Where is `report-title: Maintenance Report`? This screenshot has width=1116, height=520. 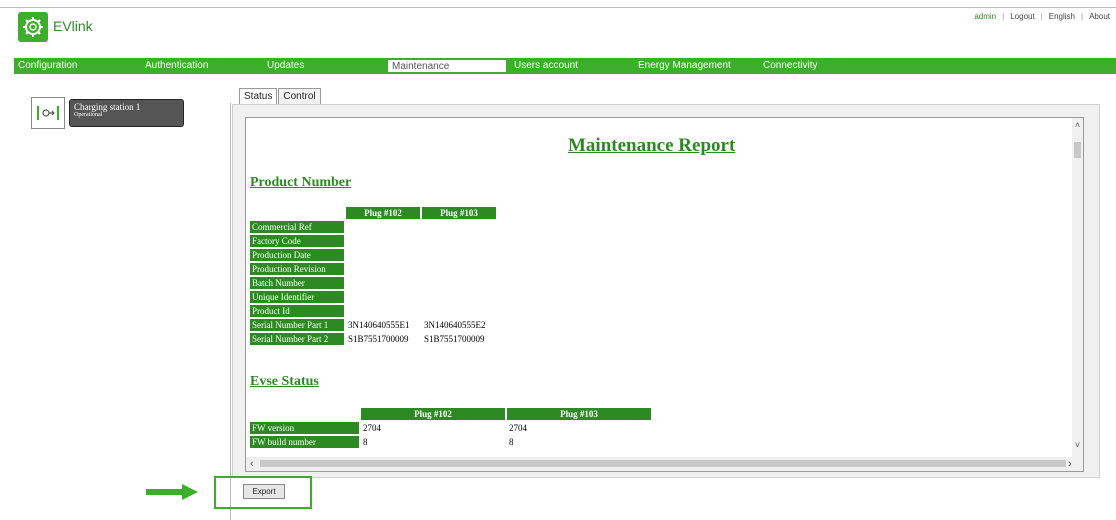 report-title: Maintenance Report is located at coordinates (652, 145).